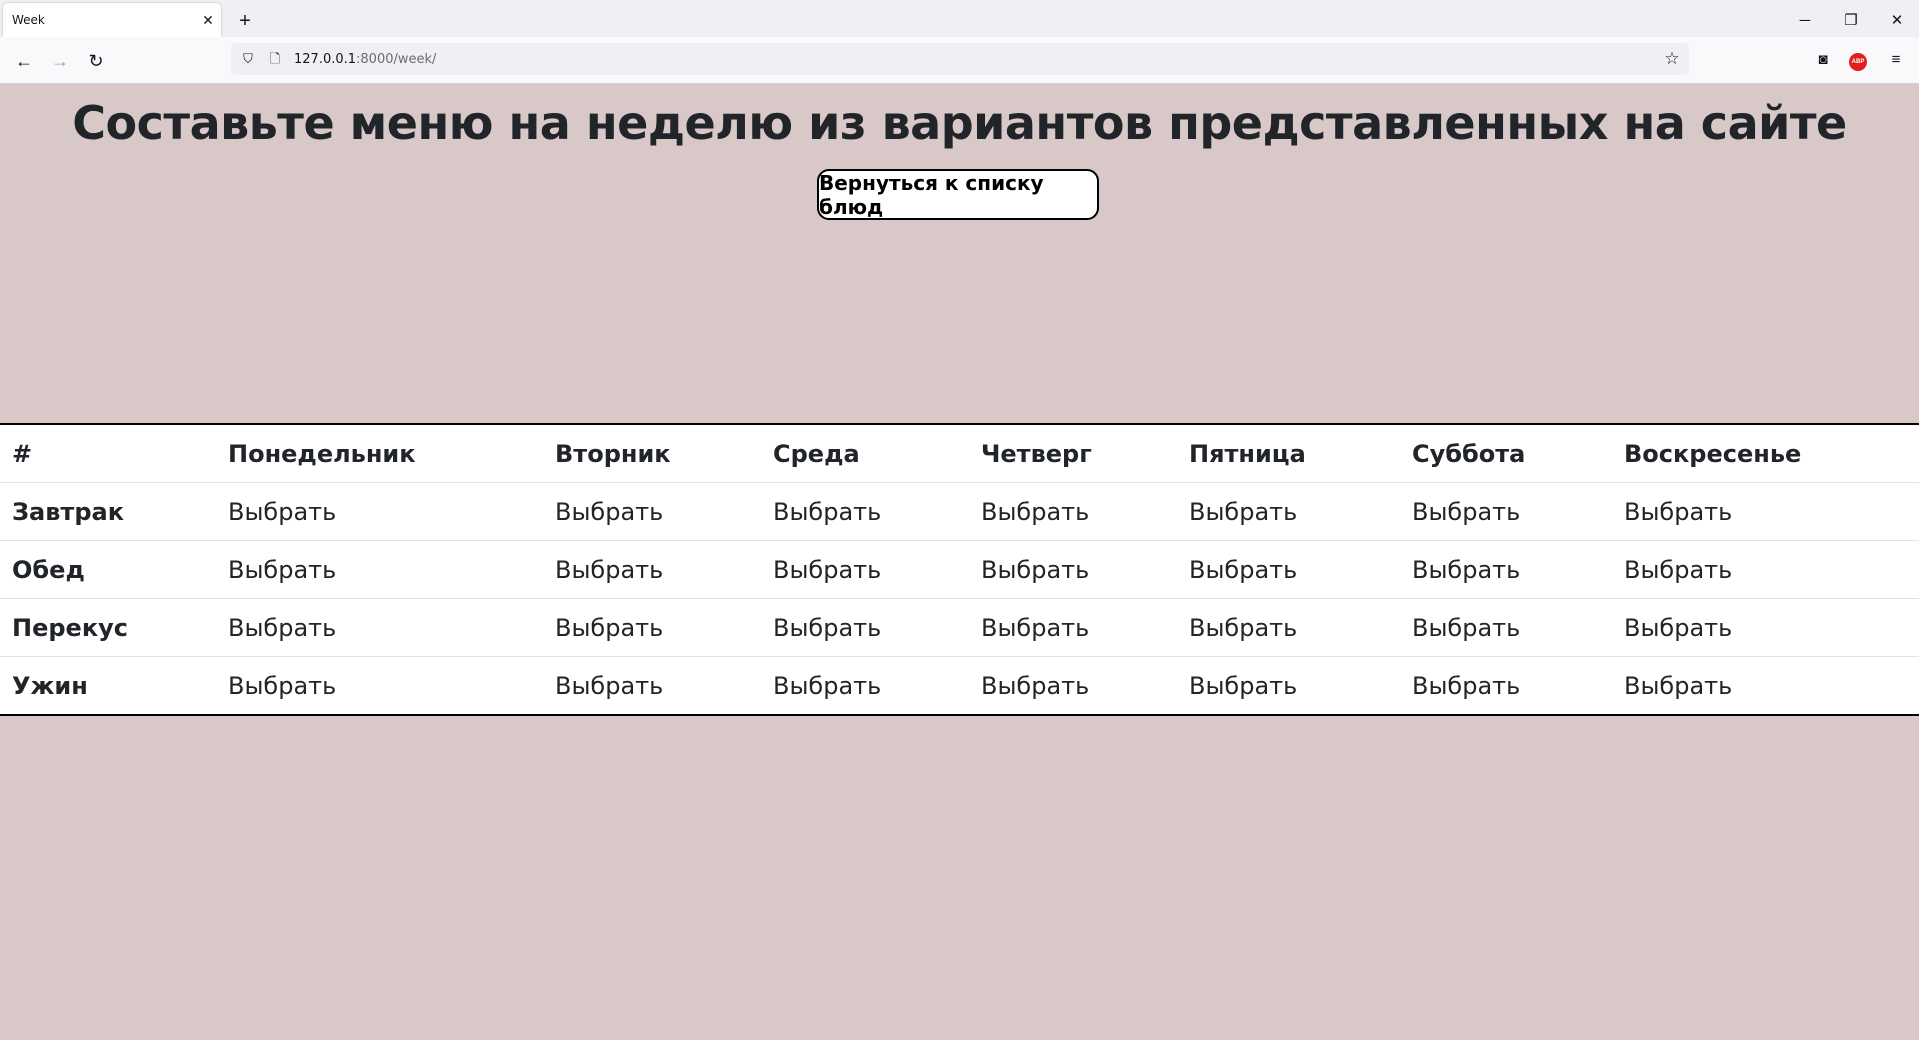 The image size is (1919, 1040). What do you see at coordinates (865, 454) in the screenshot?
I see `header-wednesday: Среда` at bounding box center [865, 454].